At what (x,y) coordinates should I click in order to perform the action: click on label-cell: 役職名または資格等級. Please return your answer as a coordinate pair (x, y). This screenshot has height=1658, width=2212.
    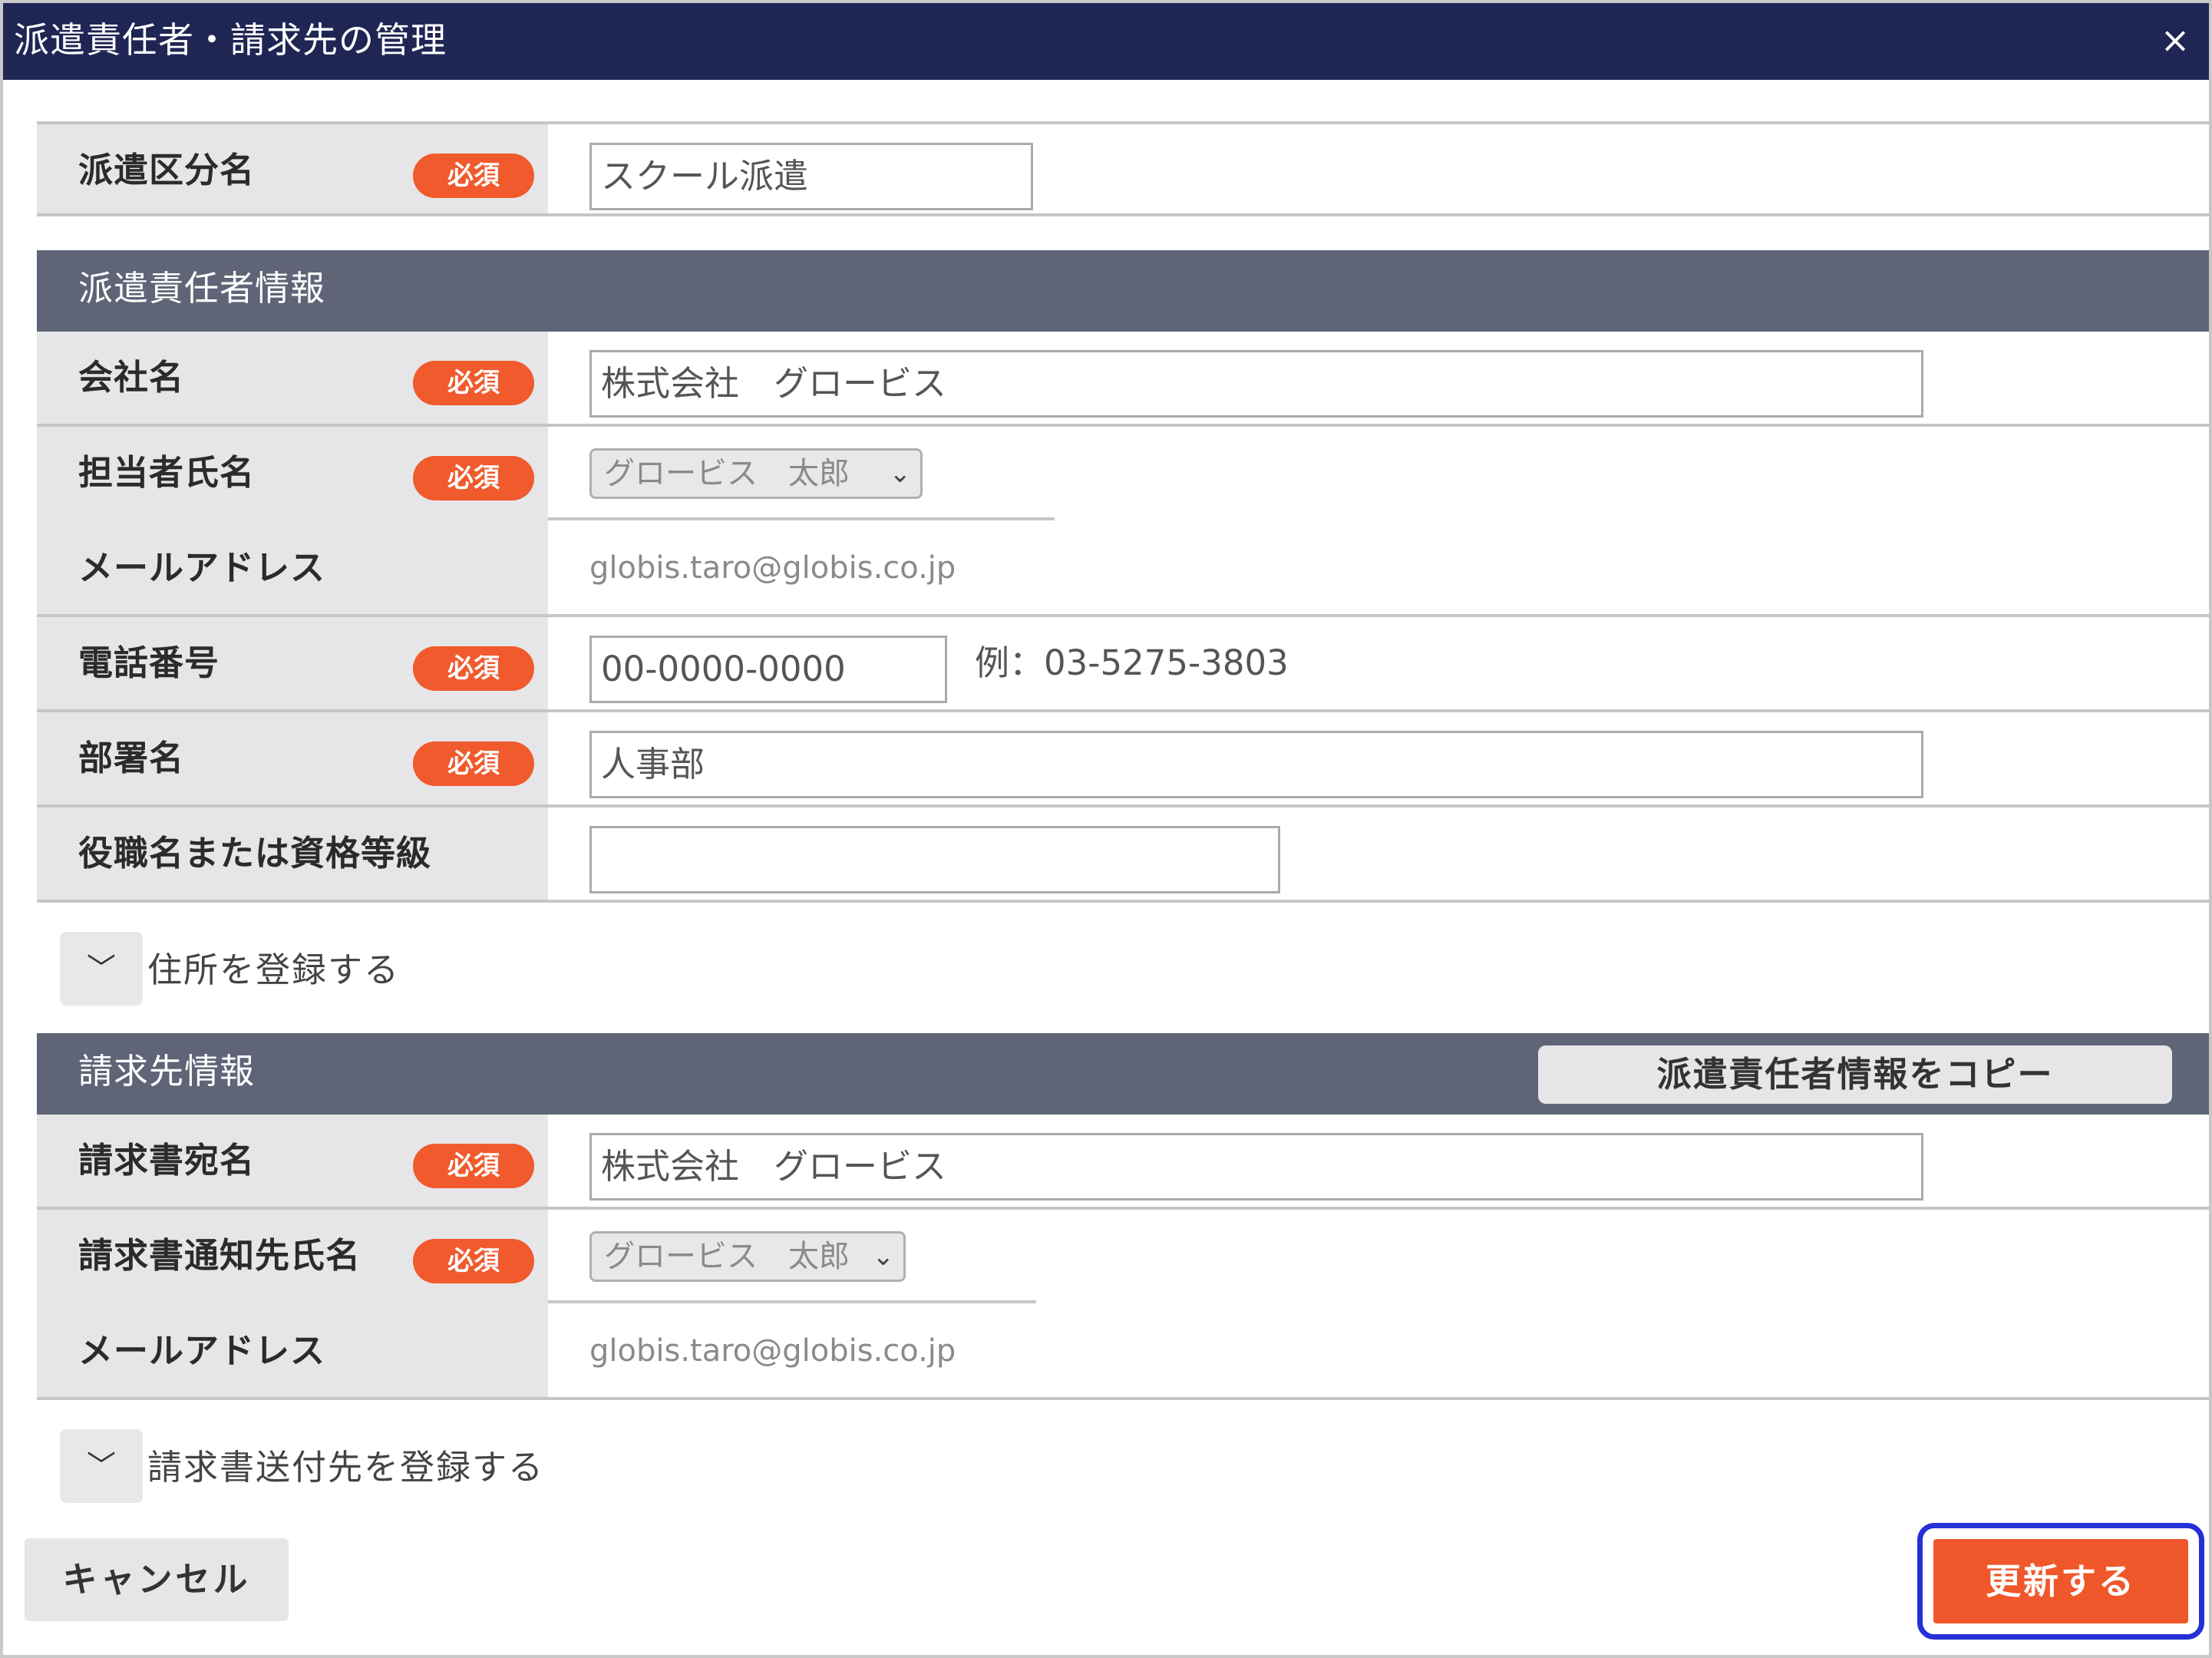
    Looking at the image, I should click on (292, 854).